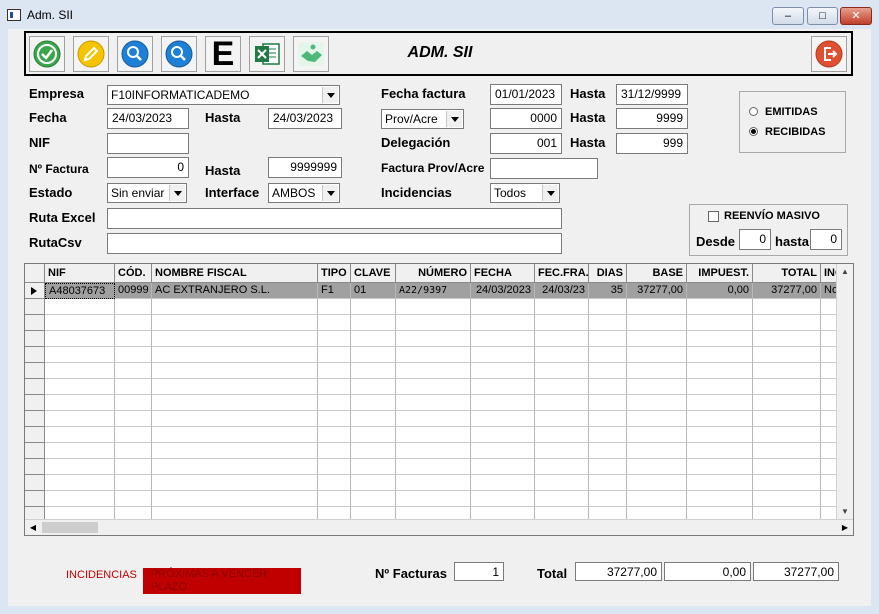  Describe the element at coordinates (223, 54) in the screenshot. I see `export-e-button: E` at that location.